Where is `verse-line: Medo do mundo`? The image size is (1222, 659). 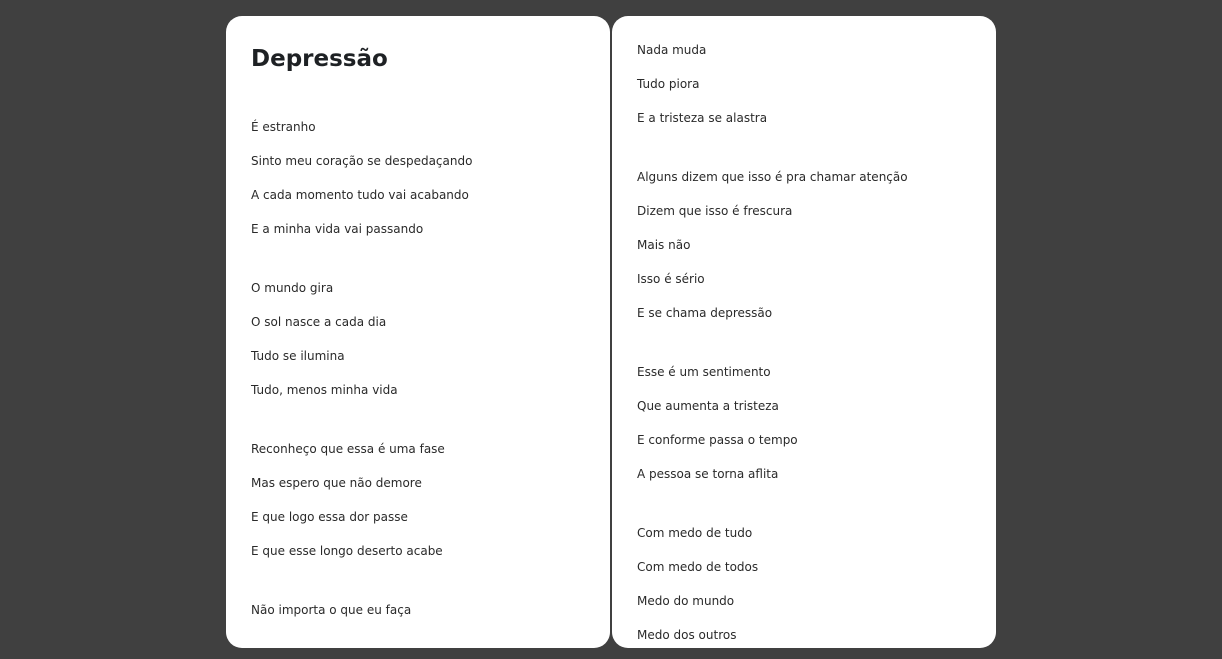 verse-line: Medo do mundo is located at coordinates (686, 601).